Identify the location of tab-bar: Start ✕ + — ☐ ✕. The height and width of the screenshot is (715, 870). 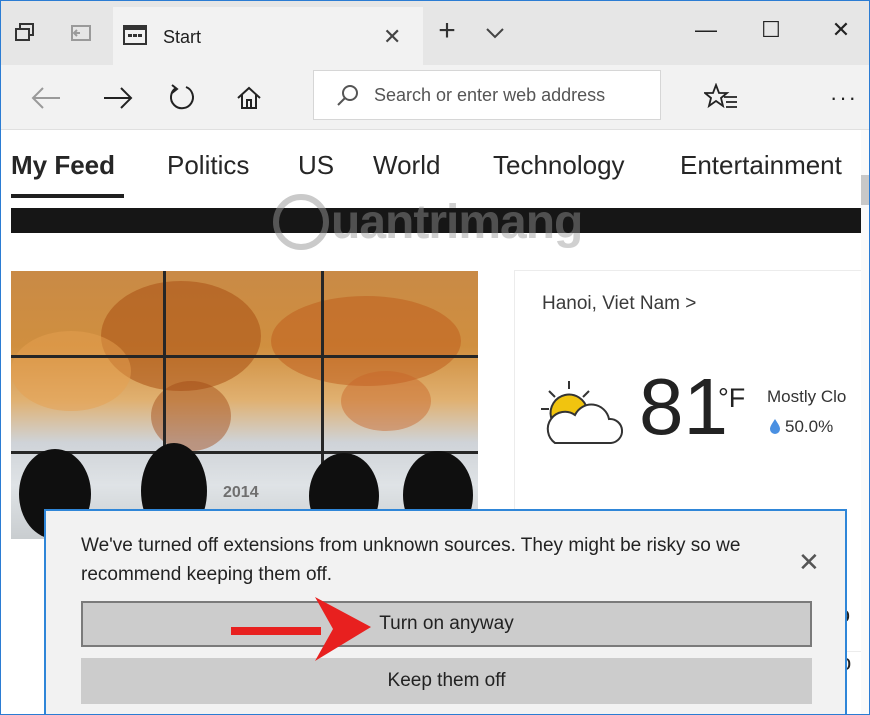
(435, 33).